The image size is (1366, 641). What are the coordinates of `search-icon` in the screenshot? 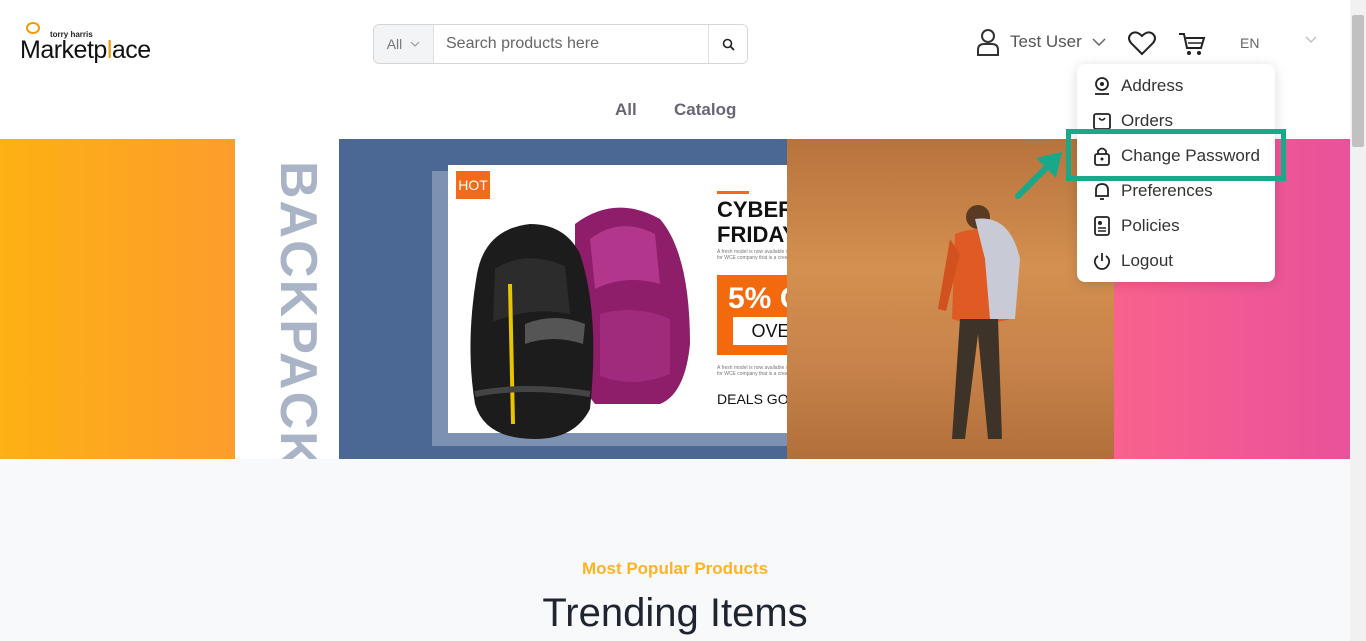 It's located at (728, 44).